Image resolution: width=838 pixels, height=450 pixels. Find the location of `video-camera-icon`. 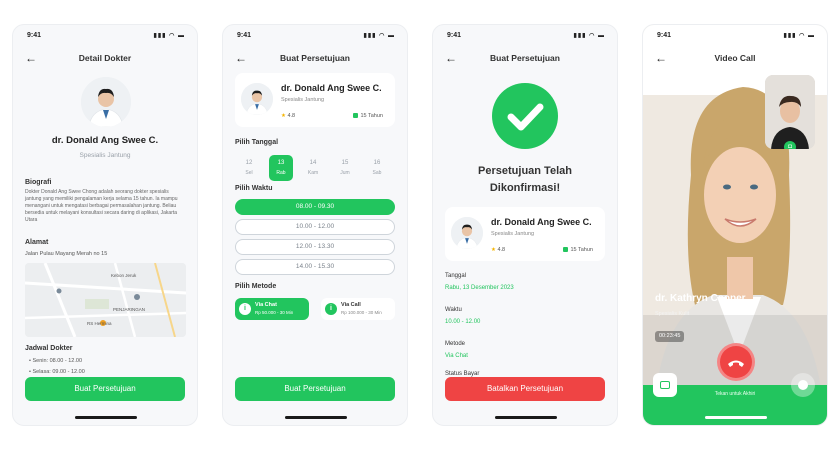

video-camera-icon is located at coordinates (665, 385).